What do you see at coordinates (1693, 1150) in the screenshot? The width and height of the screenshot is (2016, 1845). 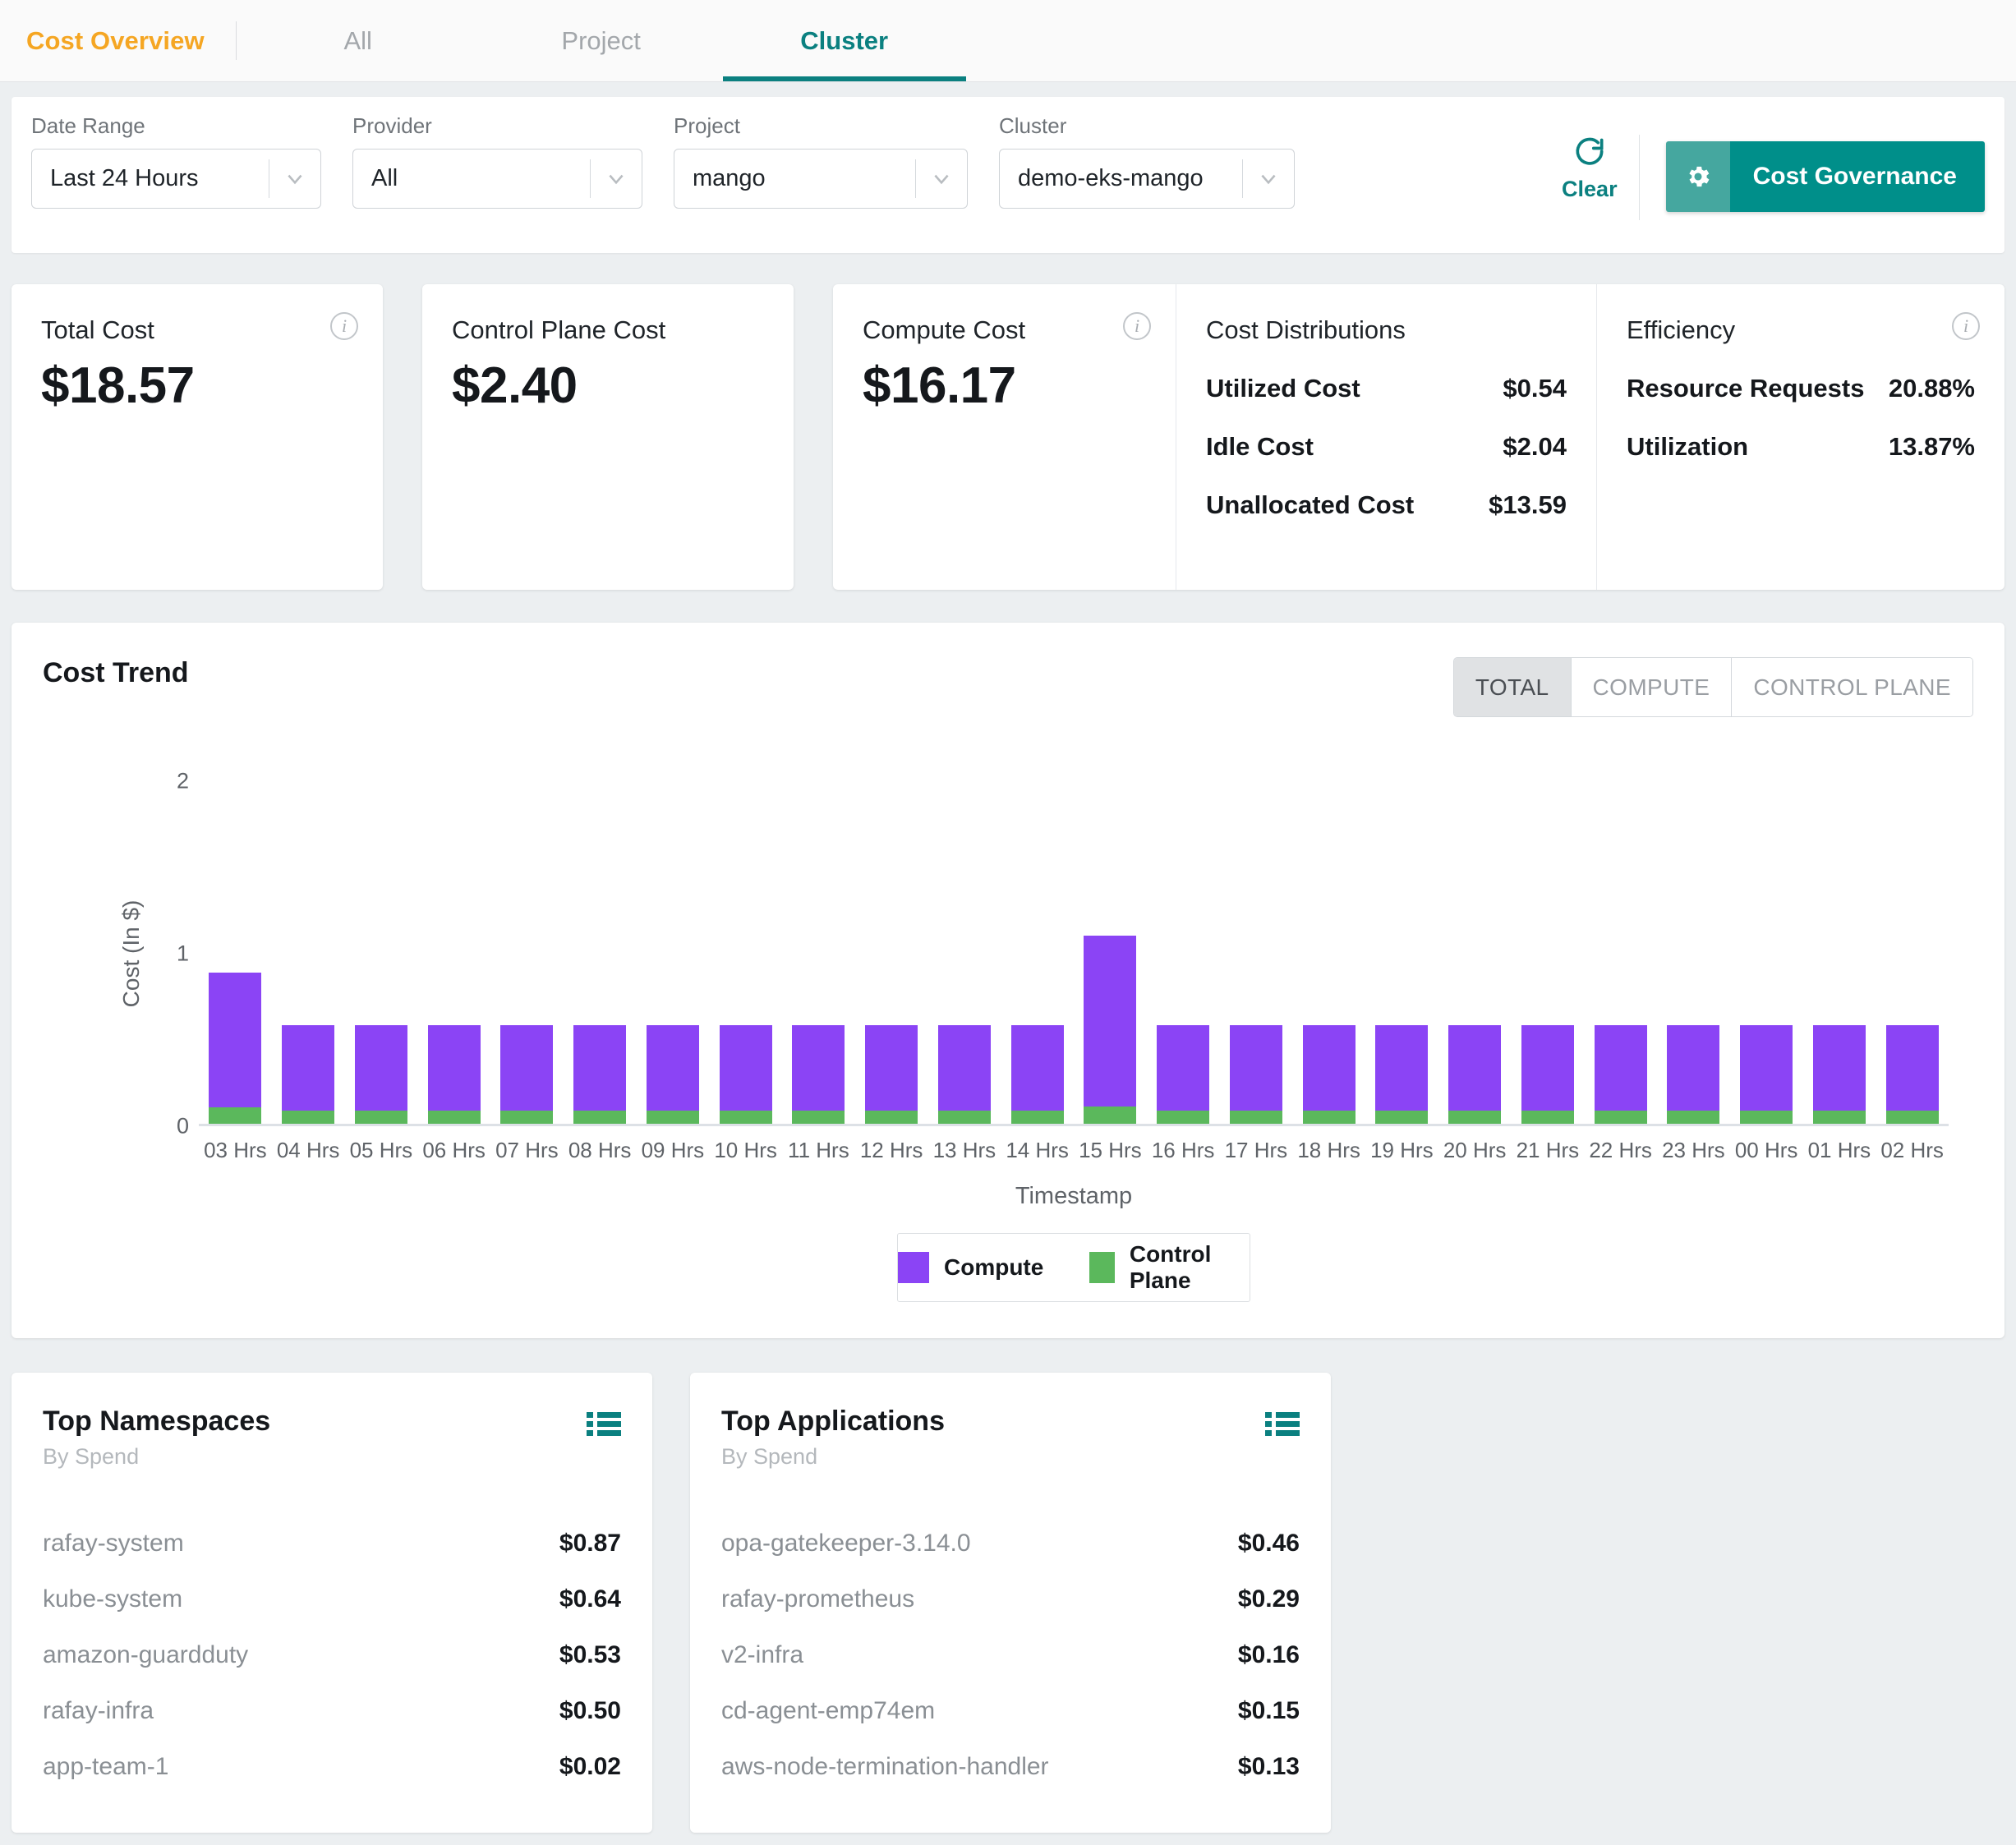 I see `x-axis-tick: 23 Hrs` at bounding box center [1693, 1150].